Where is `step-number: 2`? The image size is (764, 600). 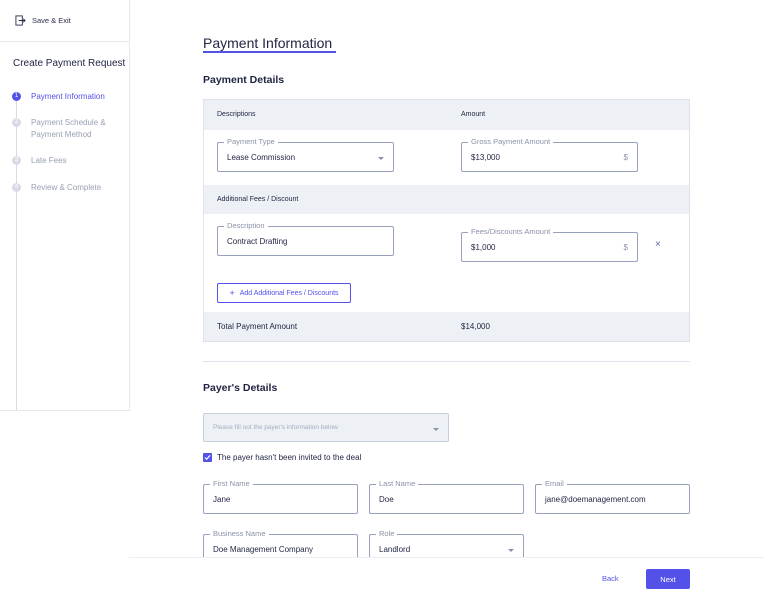 step-number: 2 is located at coordinates (16, 122).